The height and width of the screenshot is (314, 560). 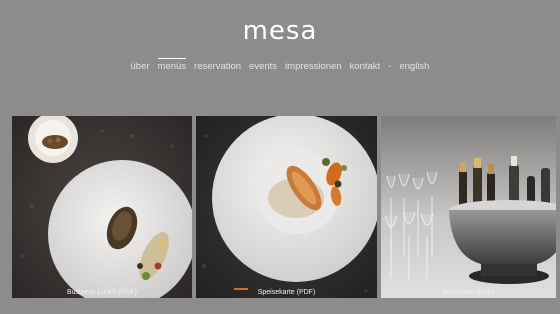 I want to click on nav-item-ueber: über, so click(x=140, y=65).